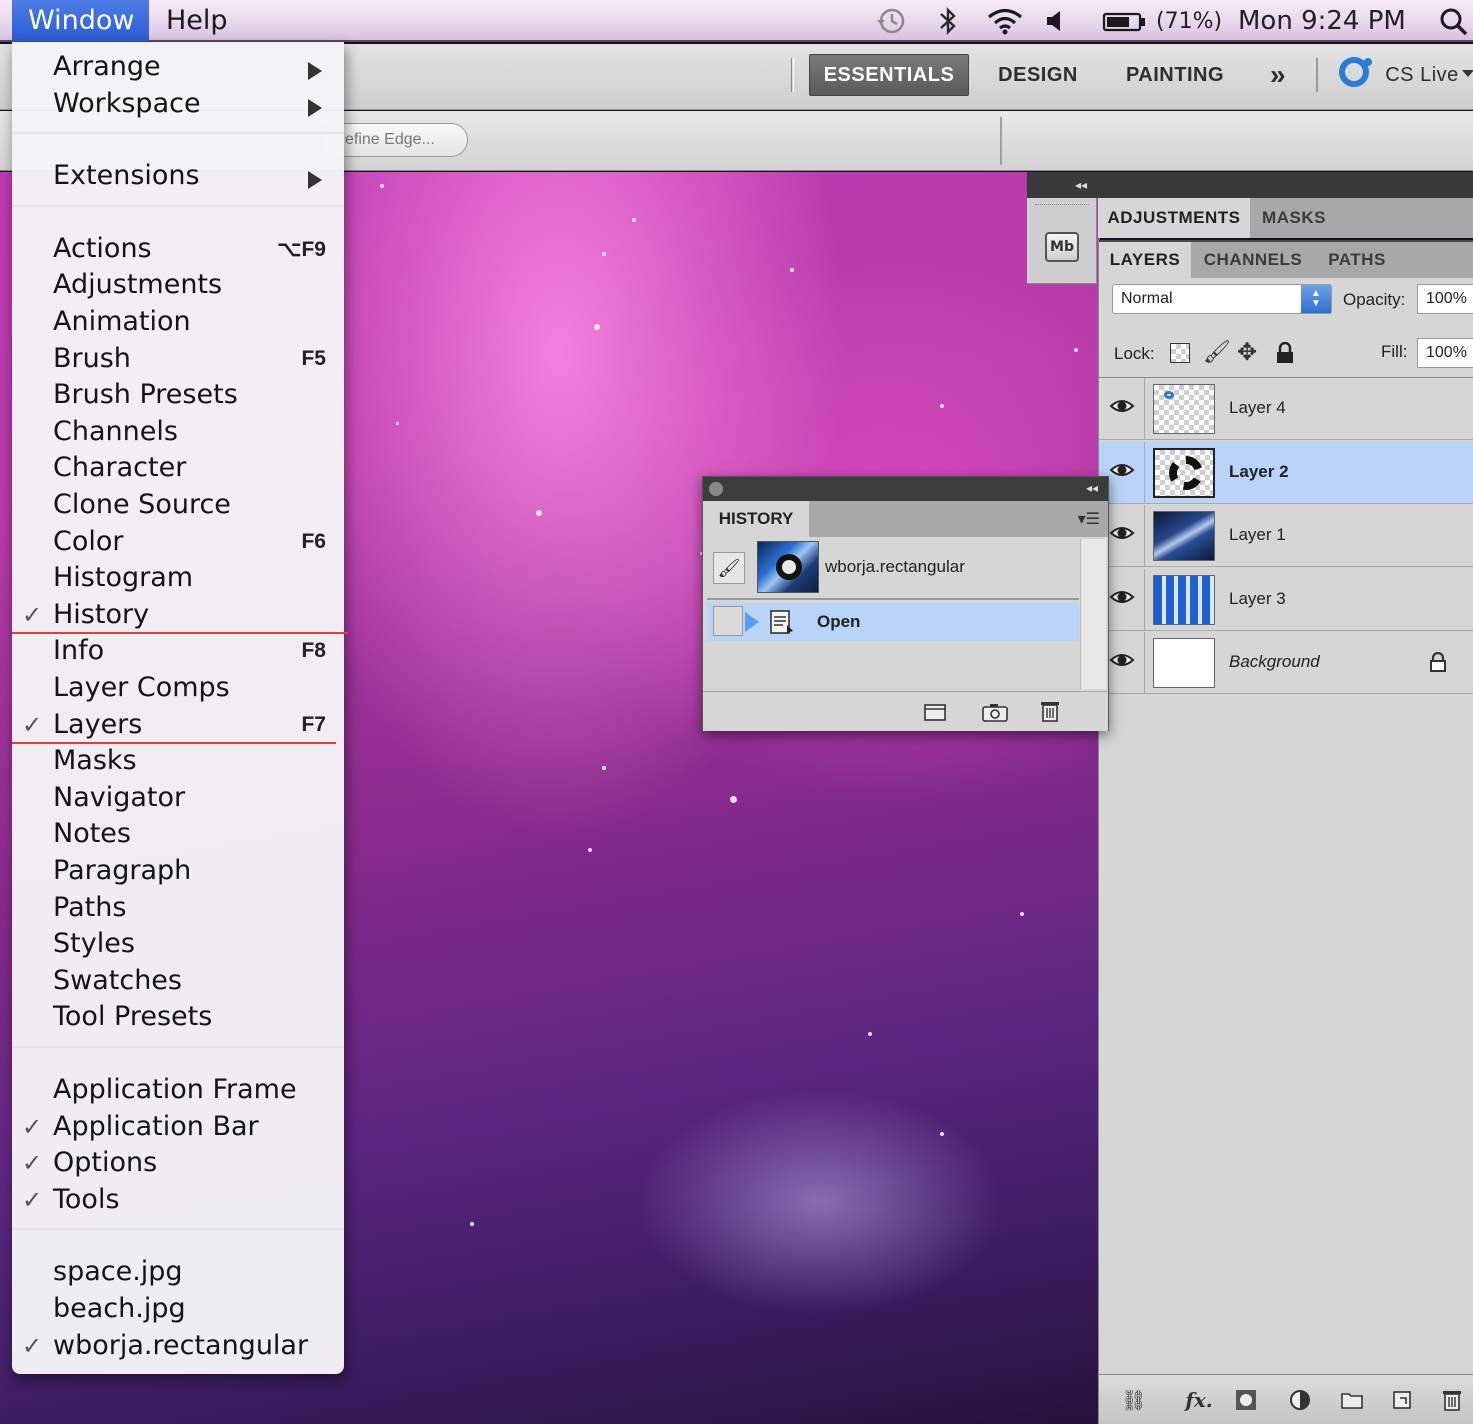  What do you see at coordinates (178, 1128) in the screenshot?
I see `menu-item-application-bar: ✓ Application Bar` at bounding box center [178, 1128].